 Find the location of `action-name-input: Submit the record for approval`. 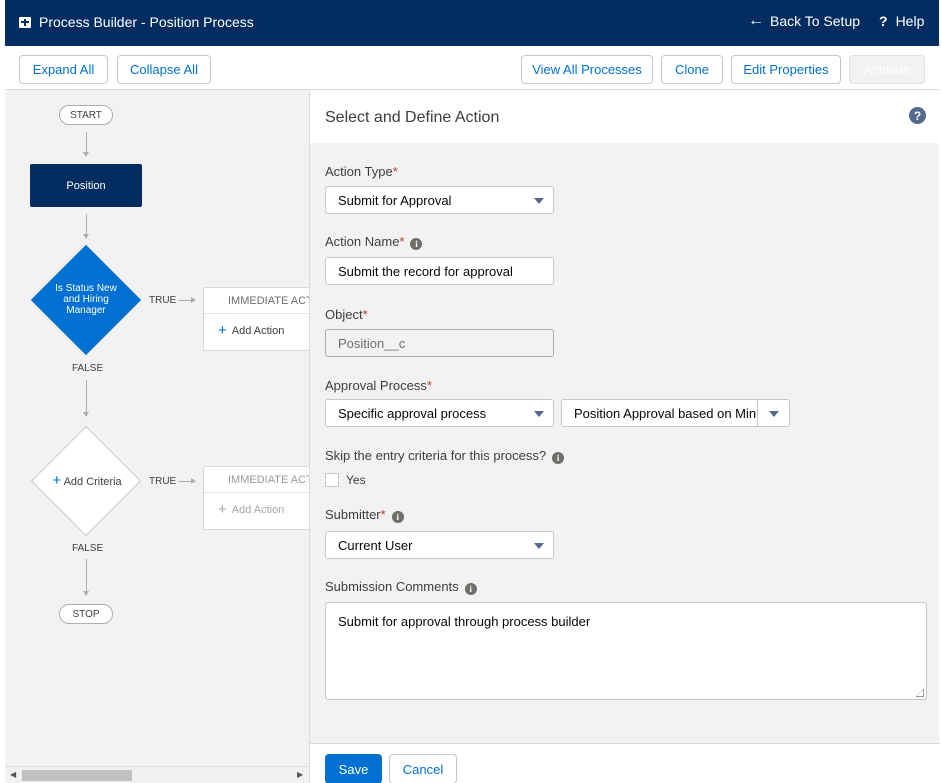

action-name-input: Submit the record for approval is located at coordinates (439, 271).